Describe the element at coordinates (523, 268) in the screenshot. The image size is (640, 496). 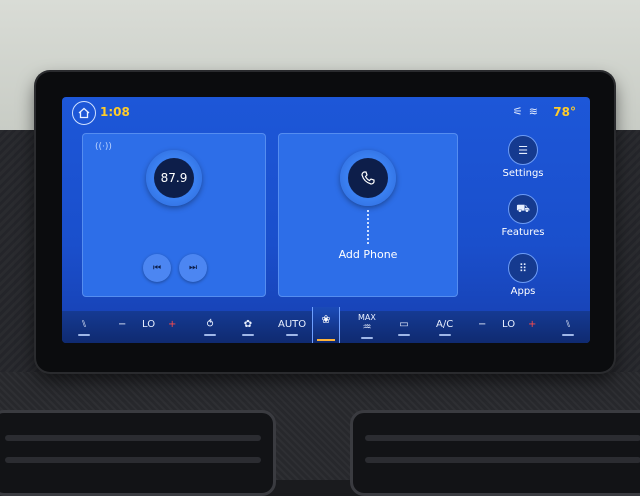
I see `grid-icon: ⠿` at that location.